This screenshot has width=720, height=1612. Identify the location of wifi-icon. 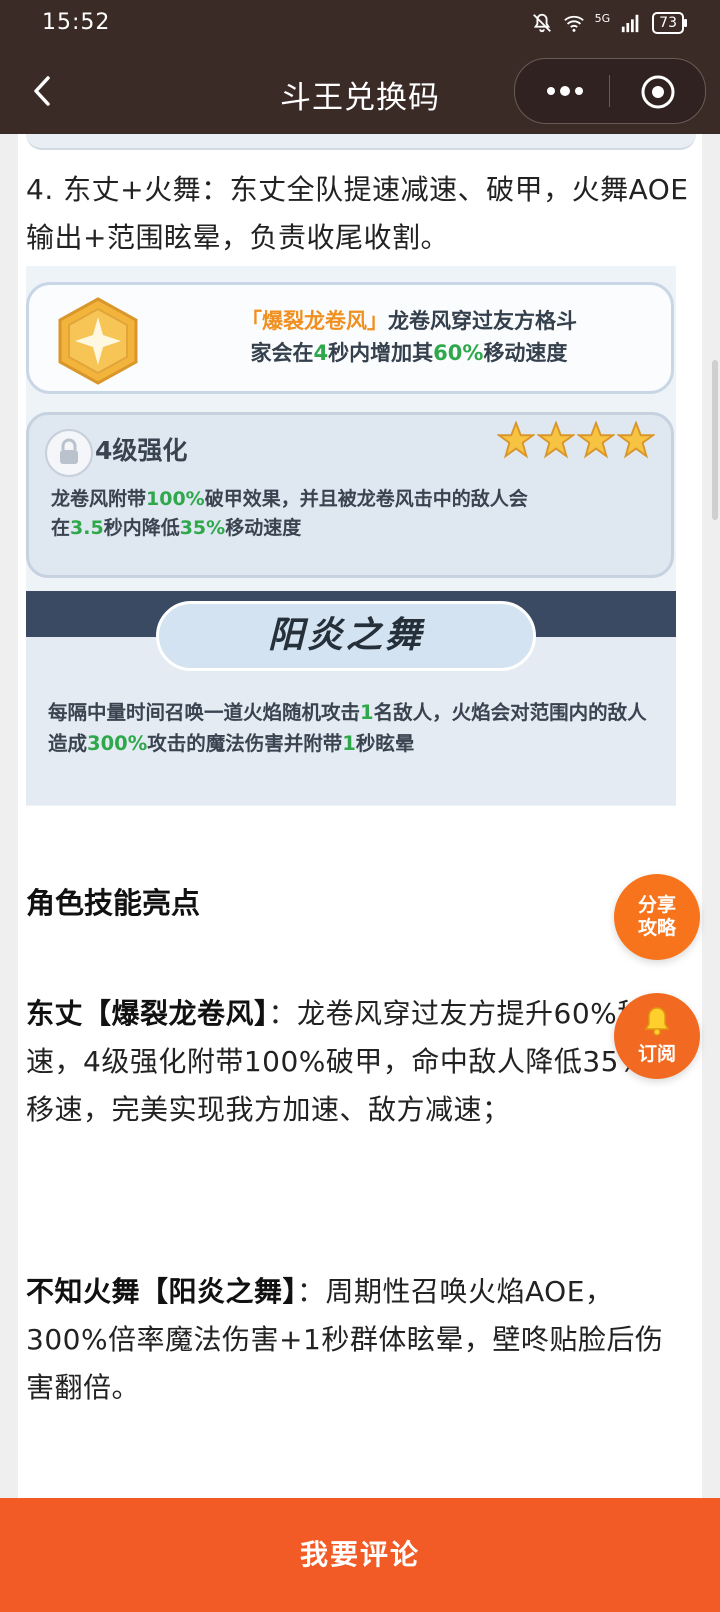
(573, 23).